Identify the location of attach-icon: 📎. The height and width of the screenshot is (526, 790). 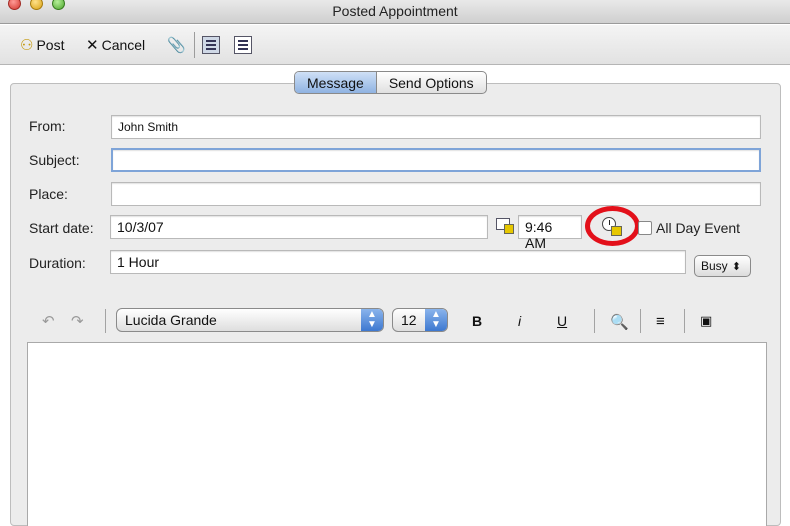
(176, 45).